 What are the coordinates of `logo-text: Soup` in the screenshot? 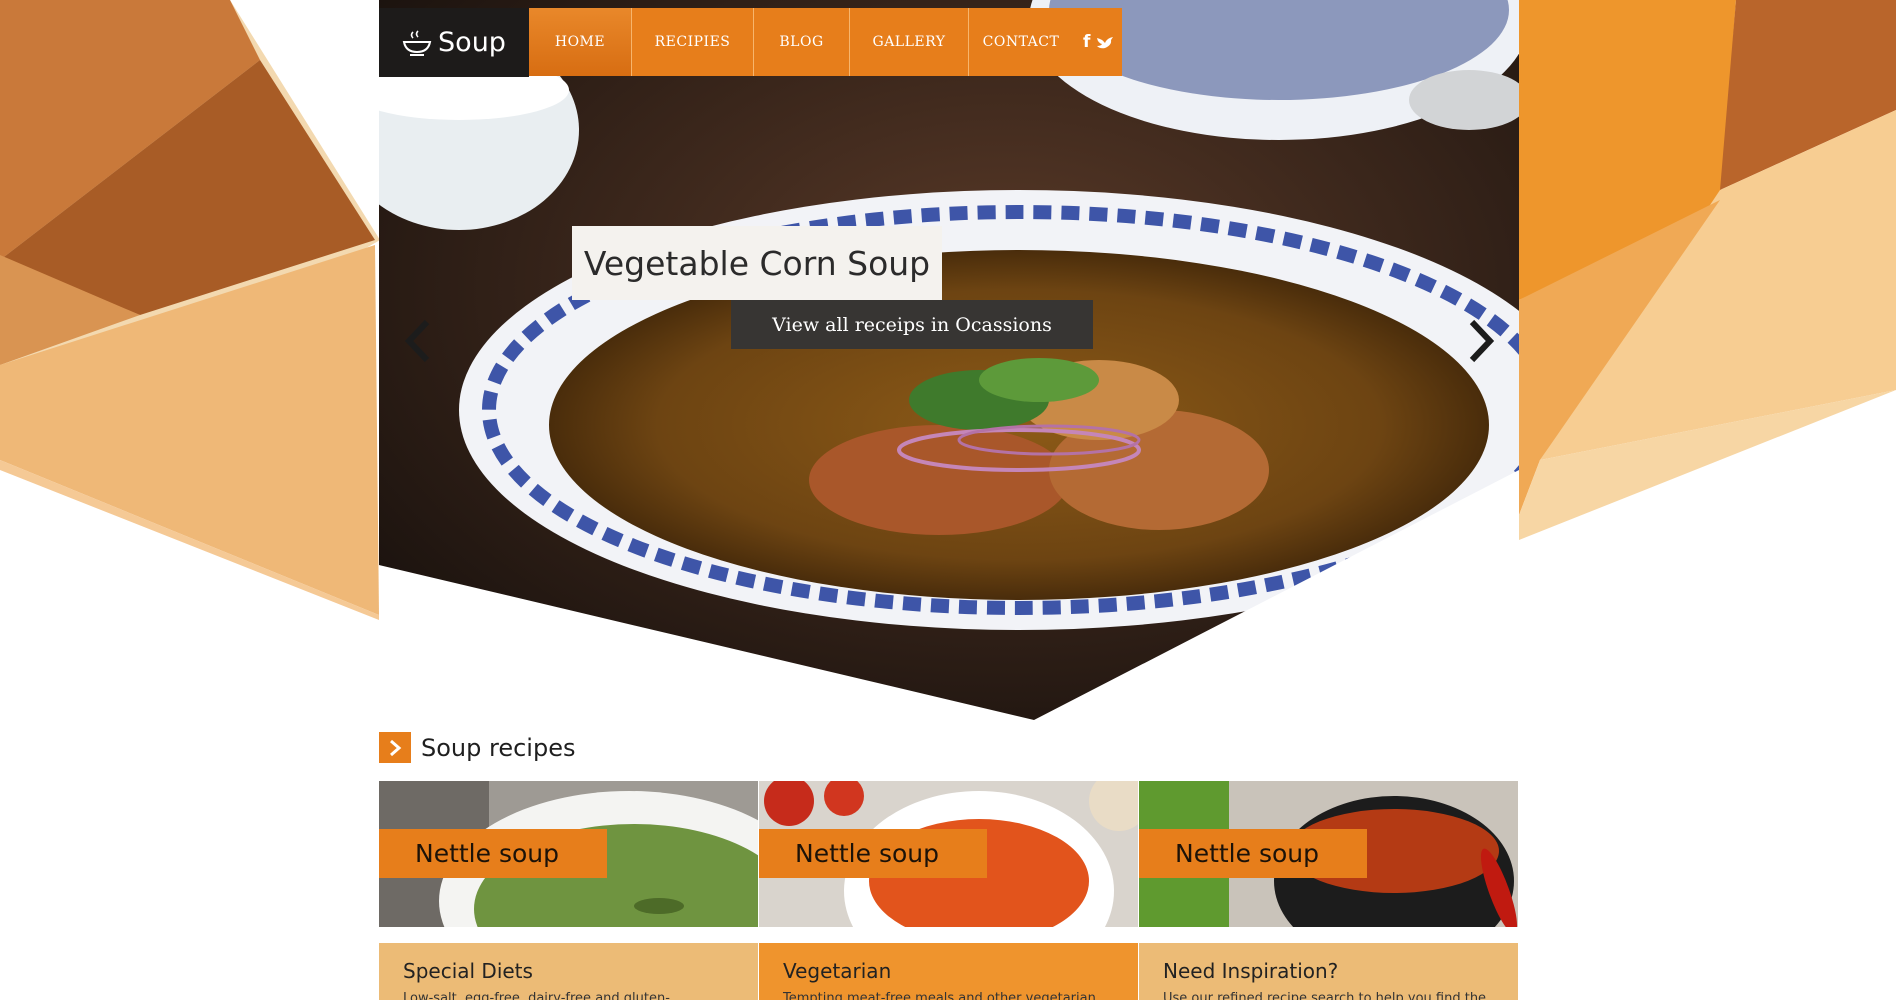 It's located at (472, 42).